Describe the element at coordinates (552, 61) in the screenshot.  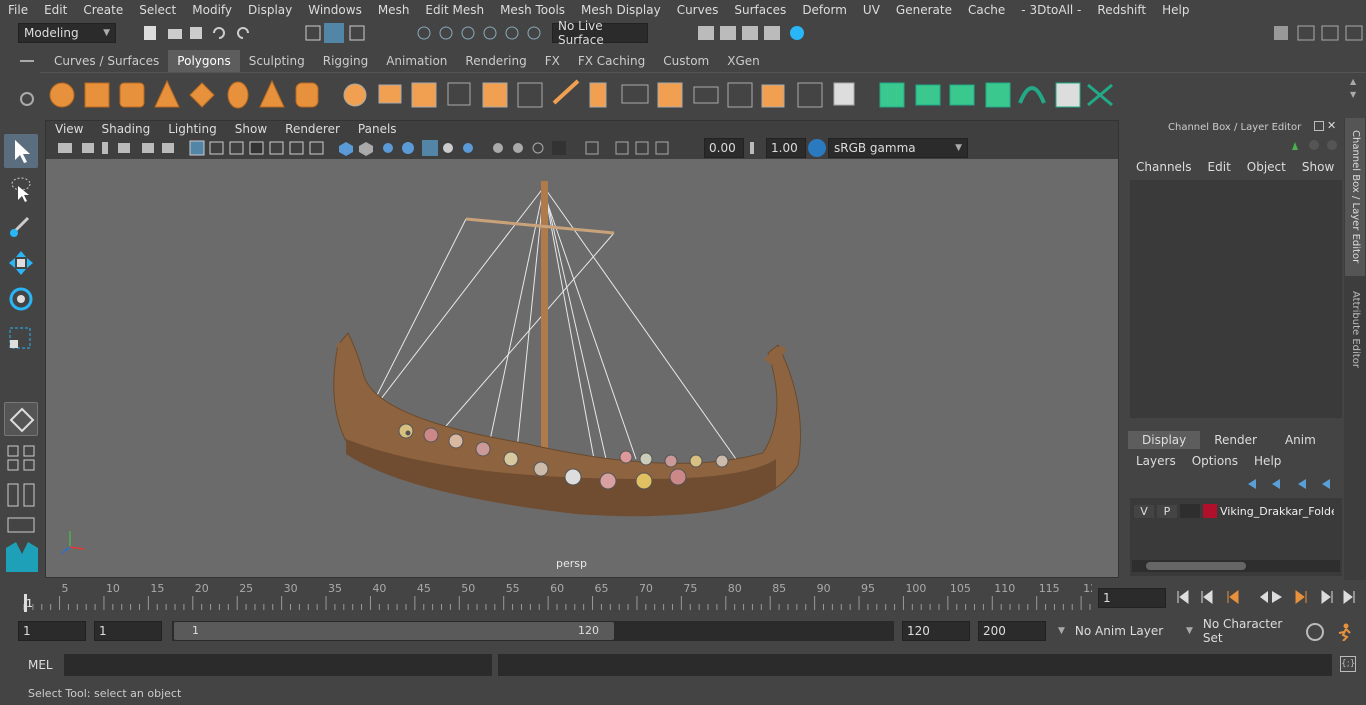
I see `tab-fx: FX` at that location.